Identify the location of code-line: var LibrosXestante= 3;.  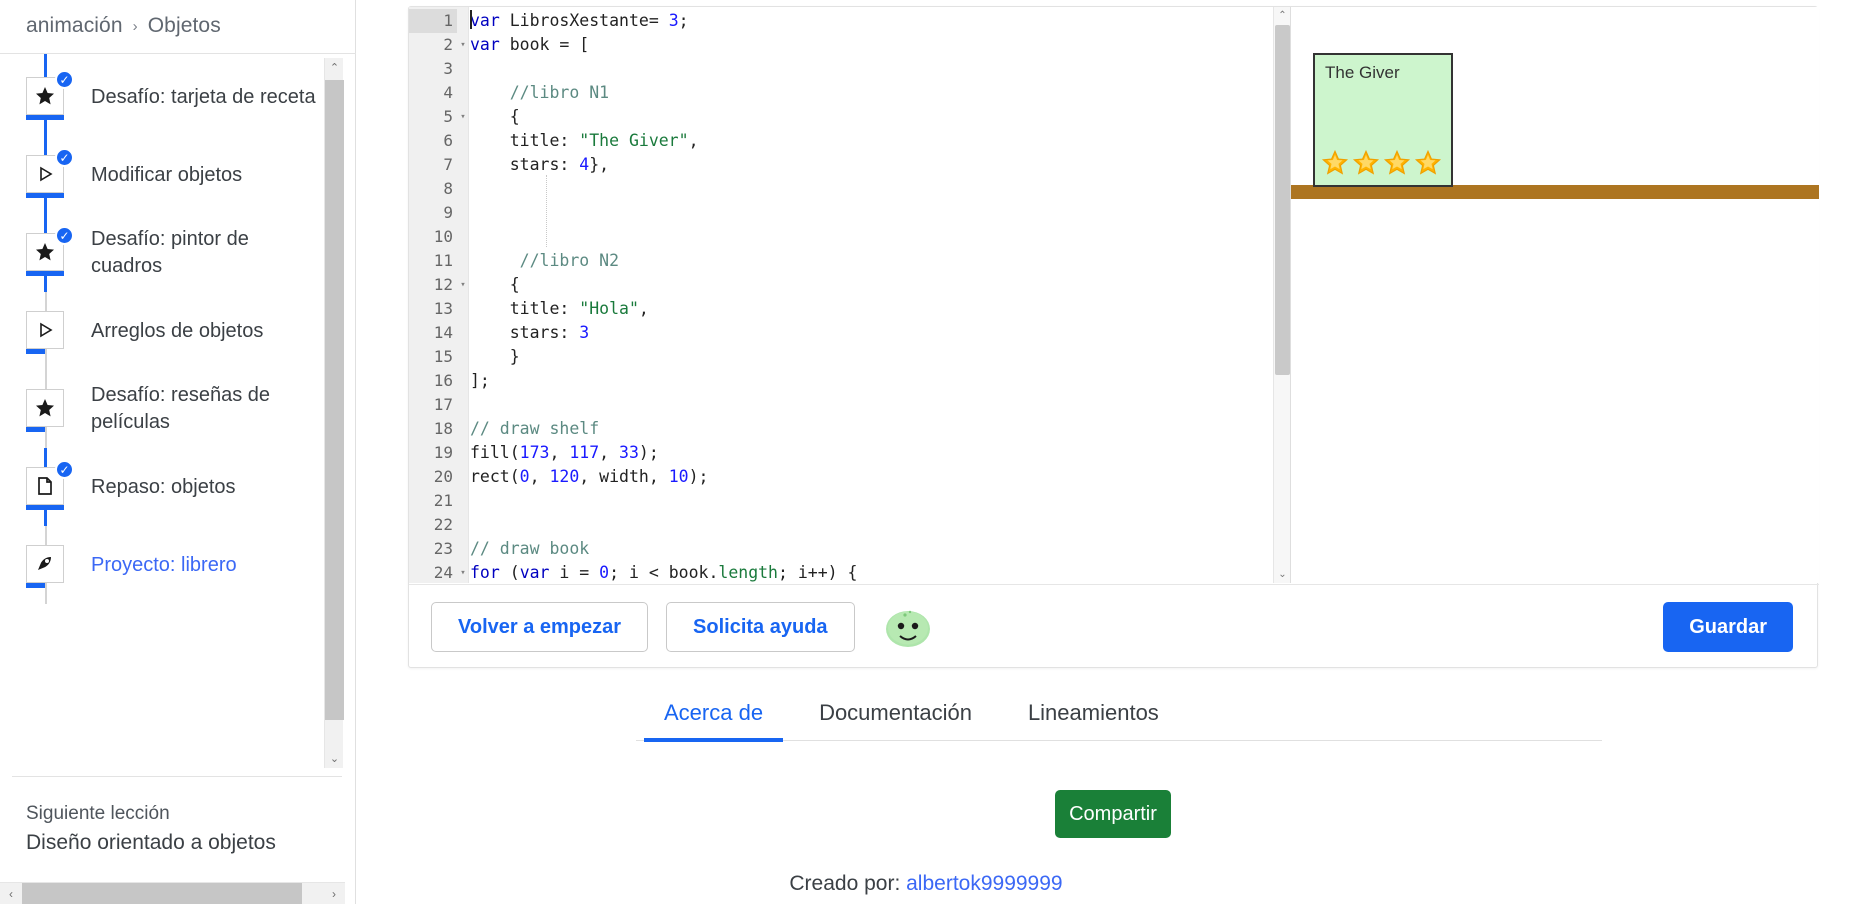
(870, 21).